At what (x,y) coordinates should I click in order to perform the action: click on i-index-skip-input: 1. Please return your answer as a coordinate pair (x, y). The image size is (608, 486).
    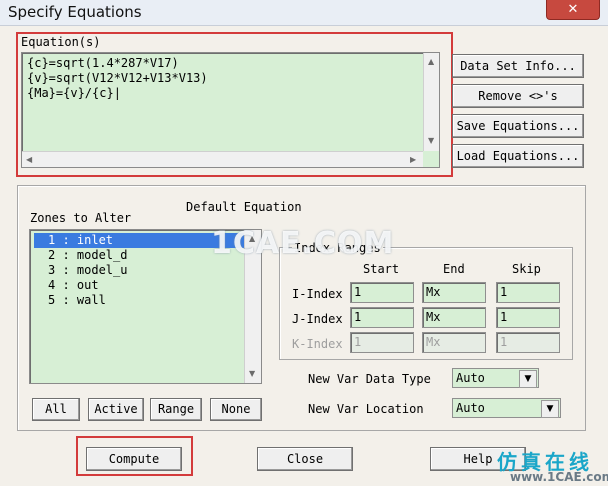
    Looking at the image, I should click on (528, 292).